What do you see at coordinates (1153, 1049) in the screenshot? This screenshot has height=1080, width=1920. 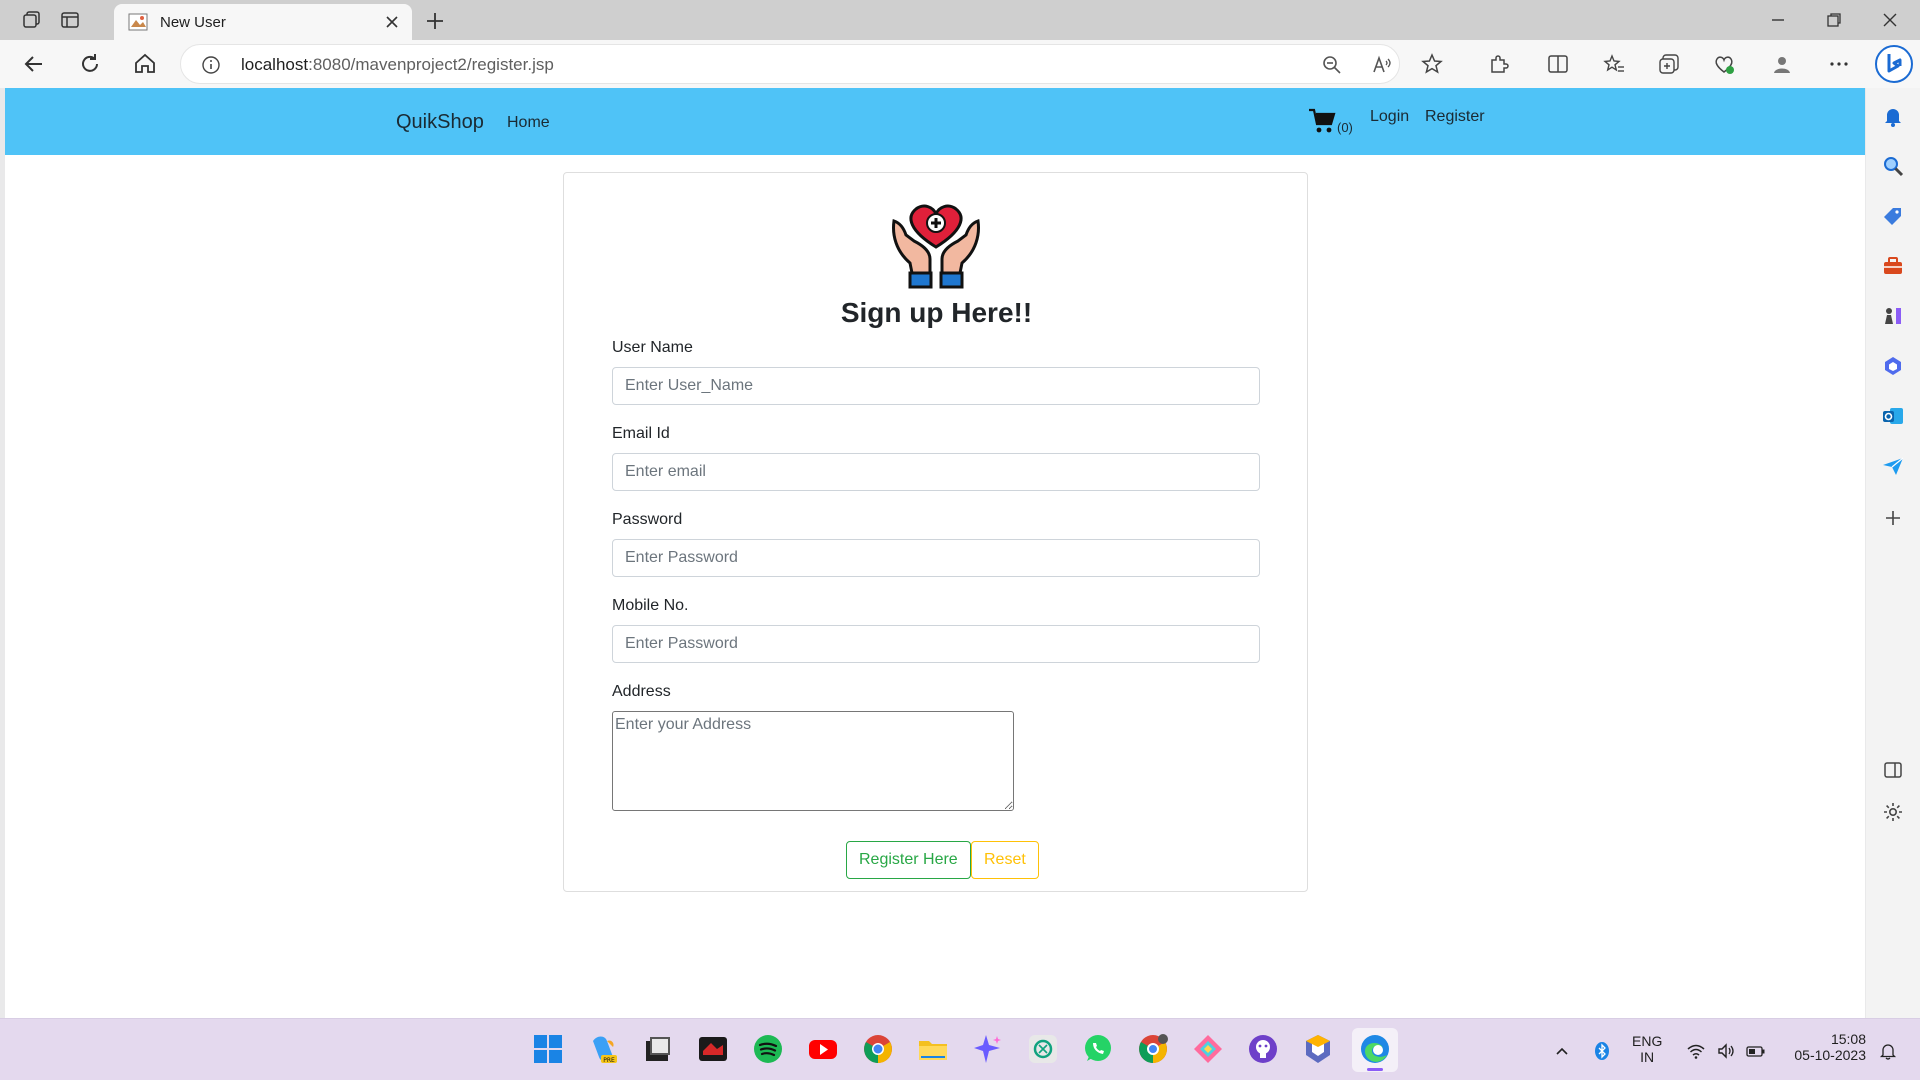 I see `chrome-profile-icon` at bounding box center [1153, 1049].